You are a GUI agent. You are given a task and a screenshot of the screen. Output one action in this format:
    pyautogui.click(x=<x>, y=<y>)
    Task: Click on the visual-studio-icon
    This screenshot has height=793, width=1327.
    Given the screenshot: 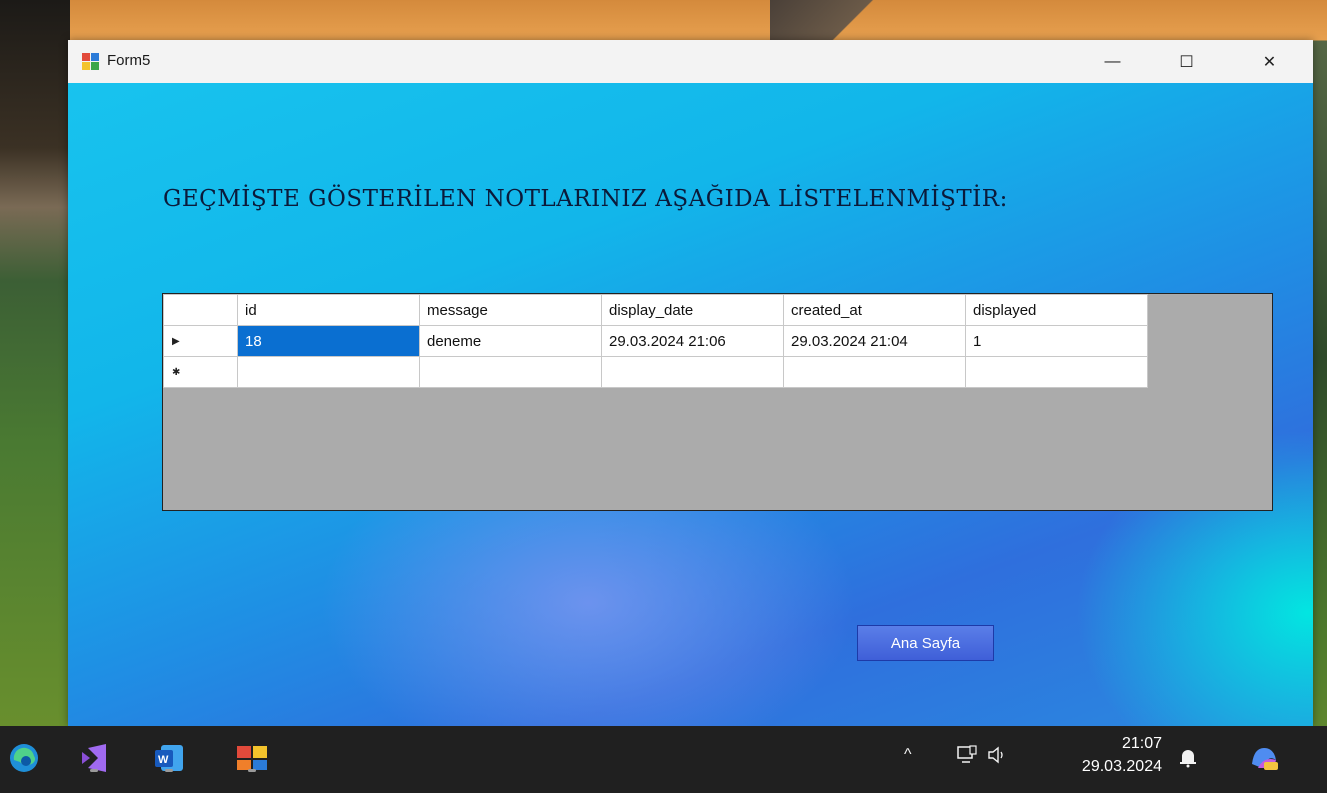 What is the action you would take?
    pyautogui.click(x=94, y=758)
    